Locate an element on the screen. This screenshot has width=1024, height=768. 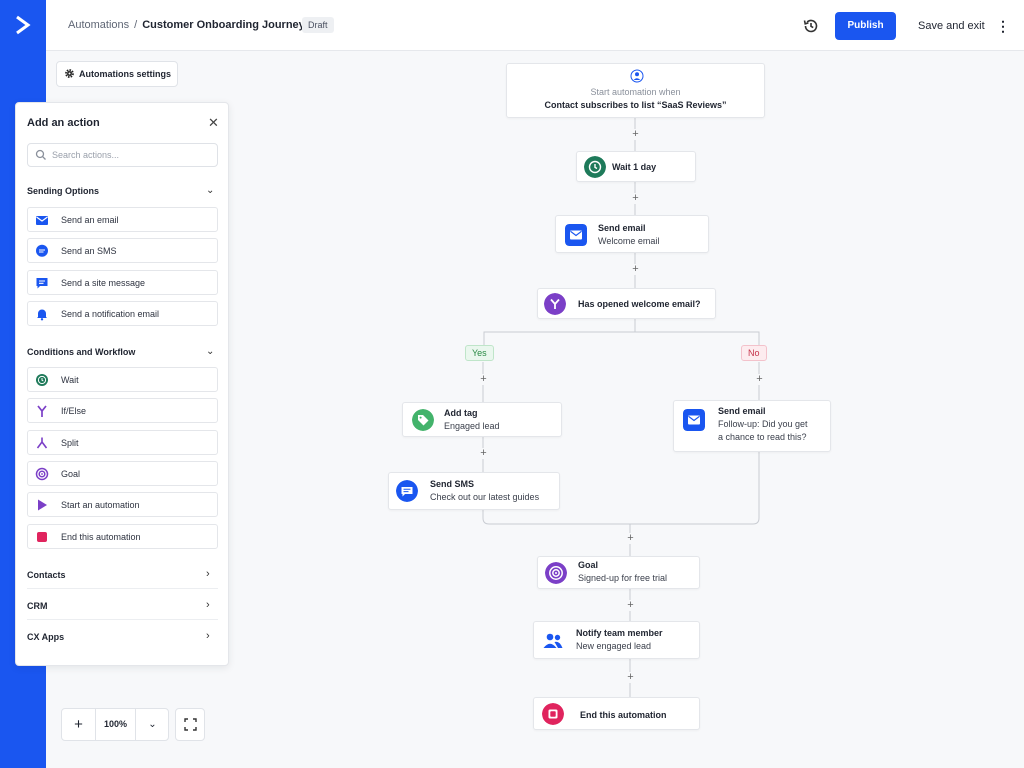
action-label: Send a notification email is located at coordinates (110, 314).